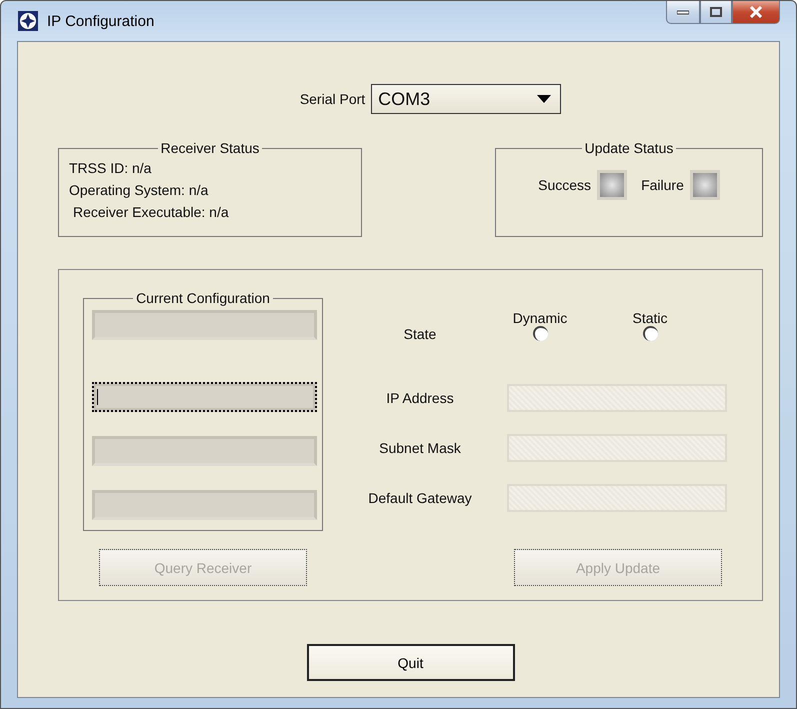 Image resolution: width=797 pixels, height=709 pixels. I want to click on app-icon, so click(28, 21).